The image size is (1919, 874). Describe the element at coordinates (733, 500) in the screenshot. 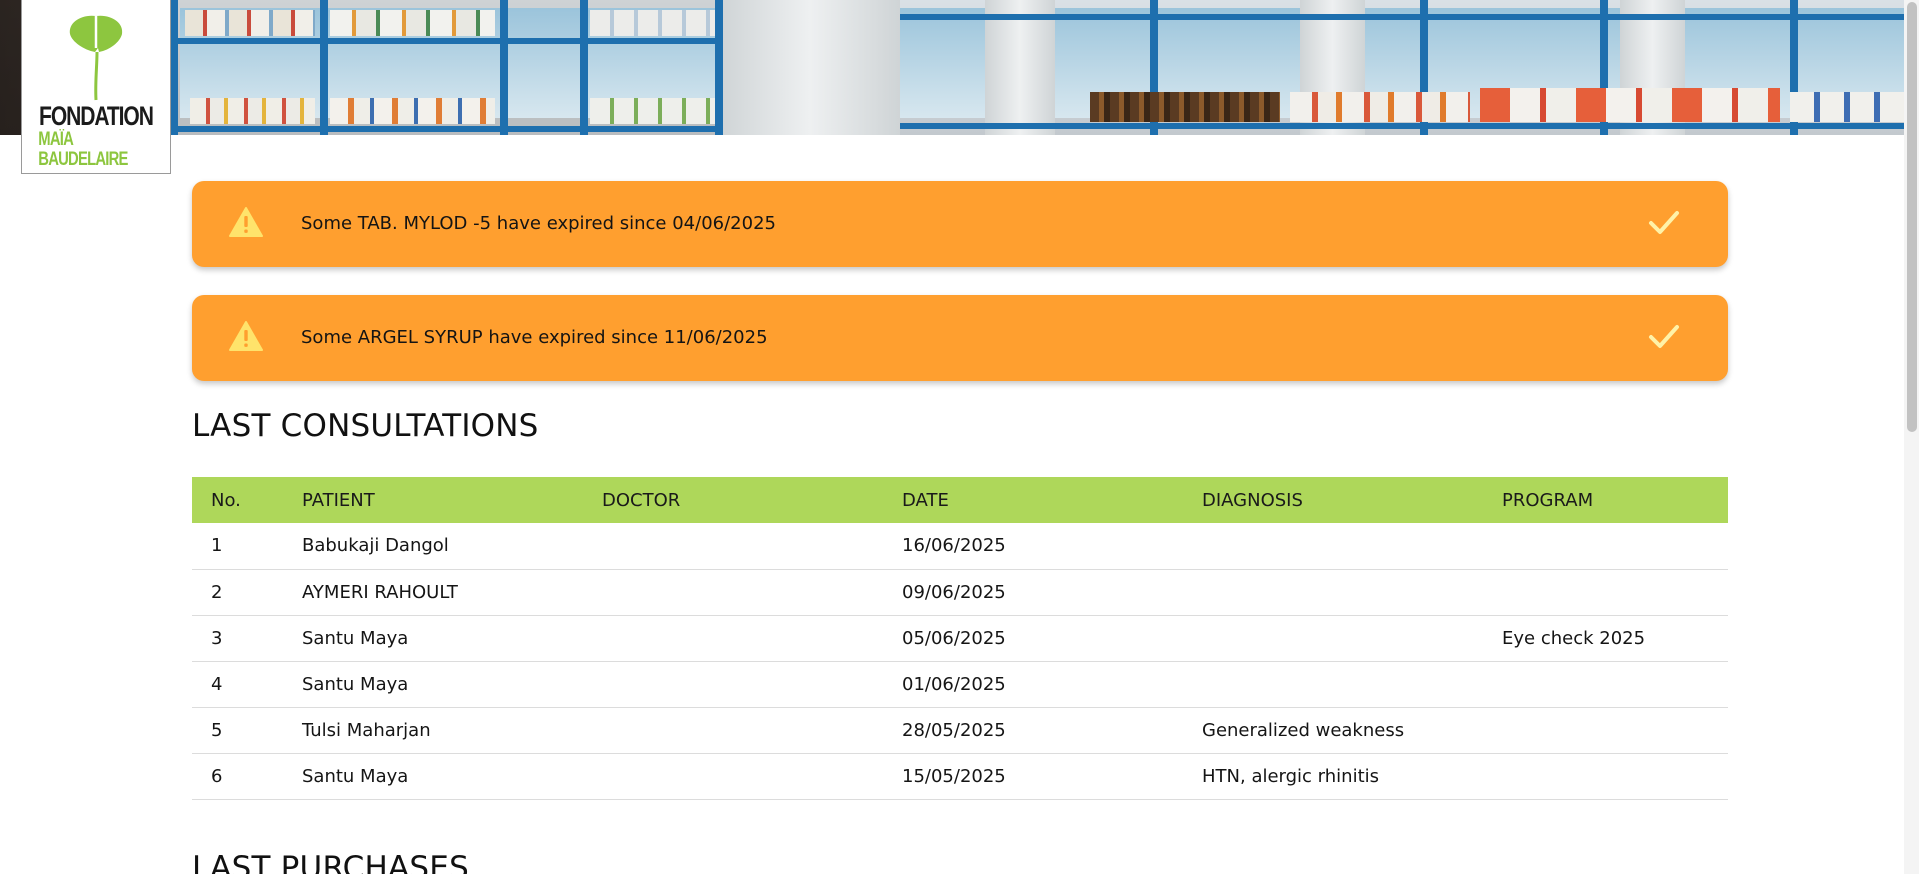

I see `column-header-doctor: DOCTOR` at that location.